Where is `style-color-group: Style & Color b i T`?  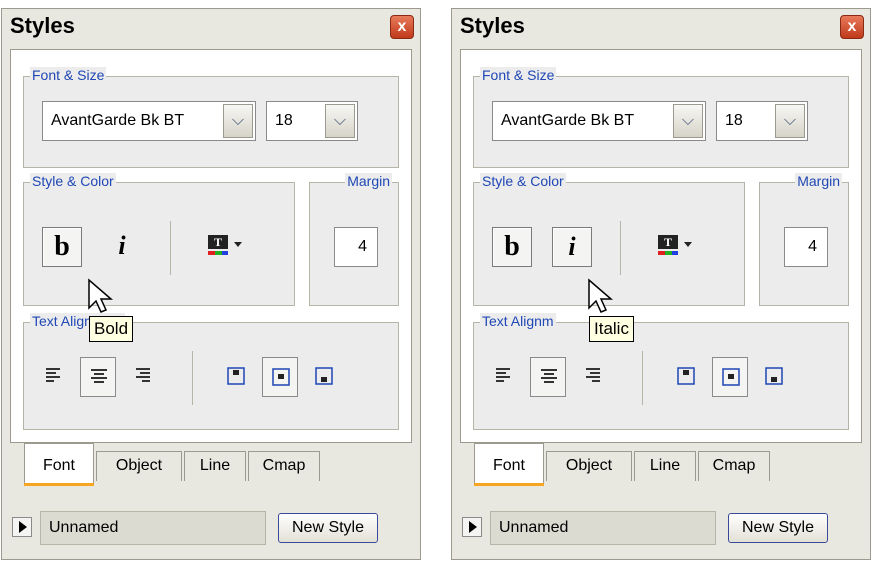 style-color-group: Style & Color b i T is located at coordinates (159, 239).